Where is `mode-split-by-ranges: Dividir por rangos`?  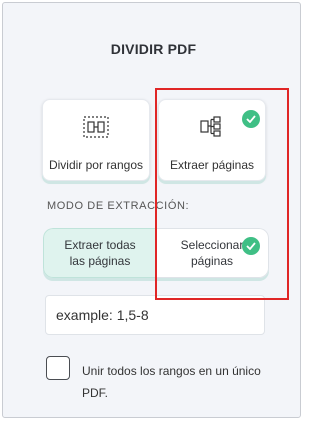
mode-split-by-ranges: Dividir por rangos is located at coordinates (96, 140).